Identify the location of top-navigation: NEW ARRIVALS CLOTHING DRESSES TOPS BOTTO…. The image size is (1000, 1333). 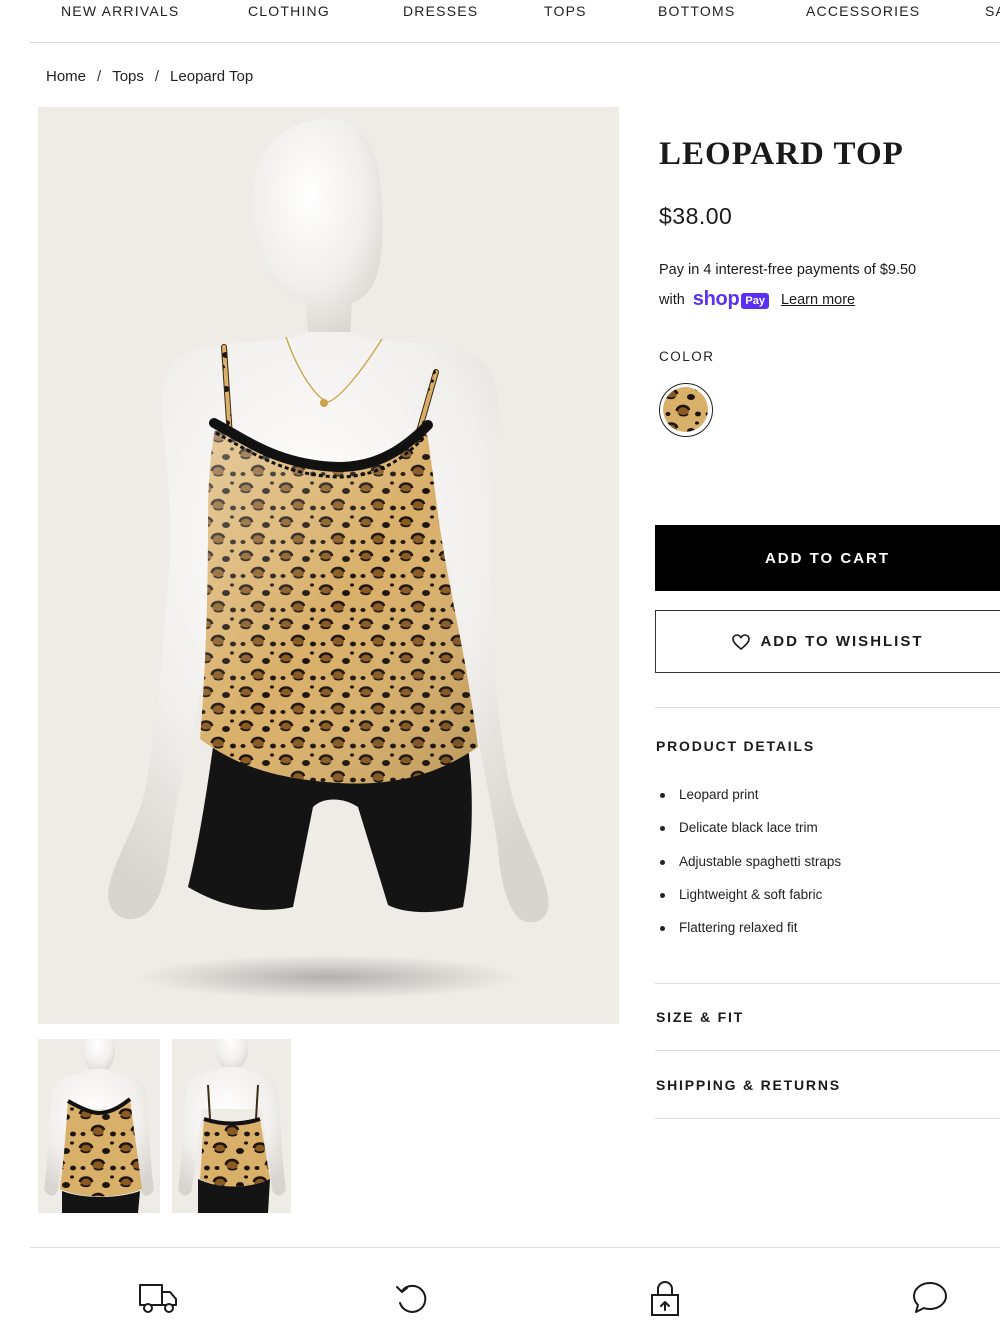
(500, 22).